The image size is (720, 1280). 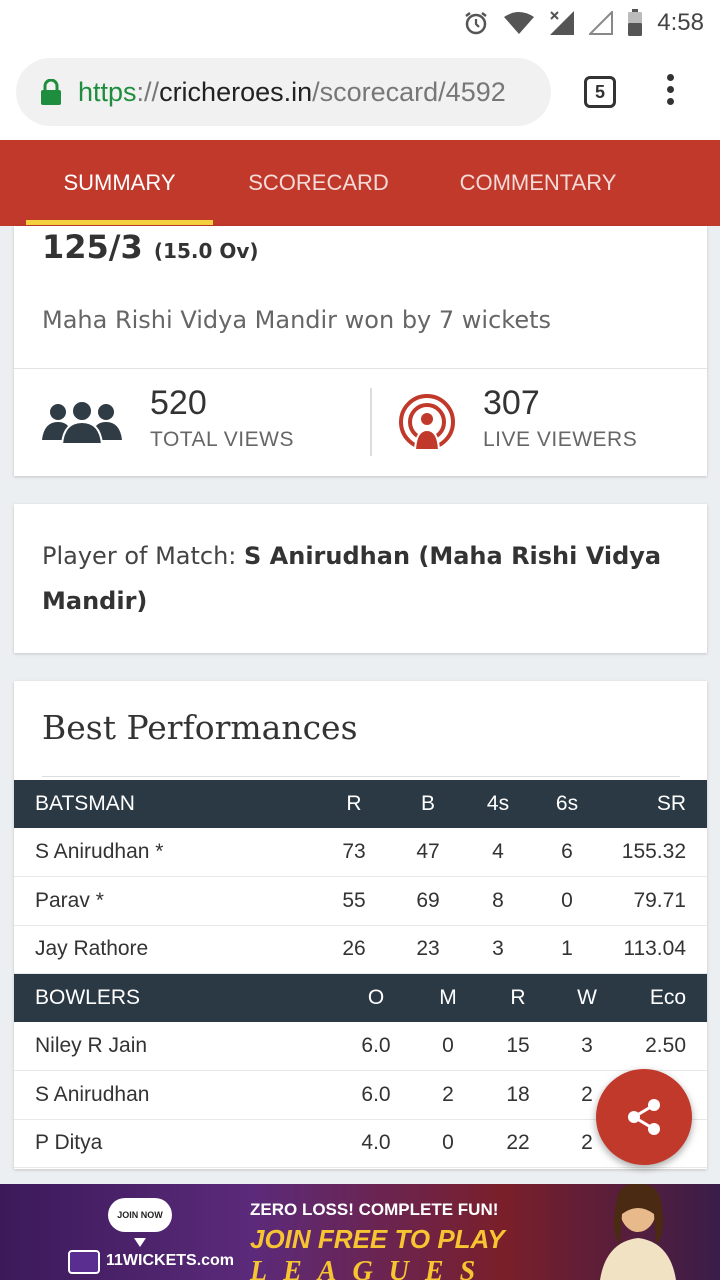 I want to click on ad-tagline: LEAGUES, so click(x=371, y=1268).